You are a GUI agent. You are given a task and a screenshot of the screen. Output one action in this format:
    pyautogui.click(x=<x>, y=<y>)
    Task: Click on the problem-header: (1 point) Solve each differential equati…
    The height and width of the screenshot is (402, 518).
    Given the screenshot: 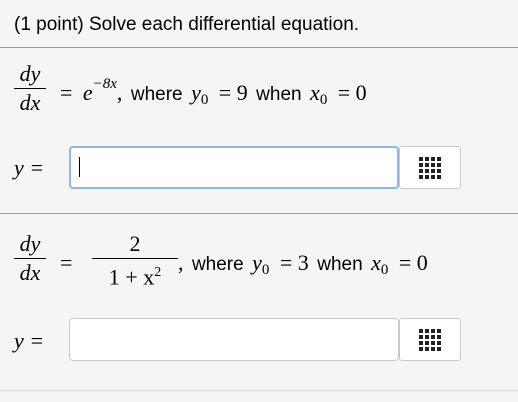 What is the action you would take?
    pyautogui.click(x=187, y=24)
    